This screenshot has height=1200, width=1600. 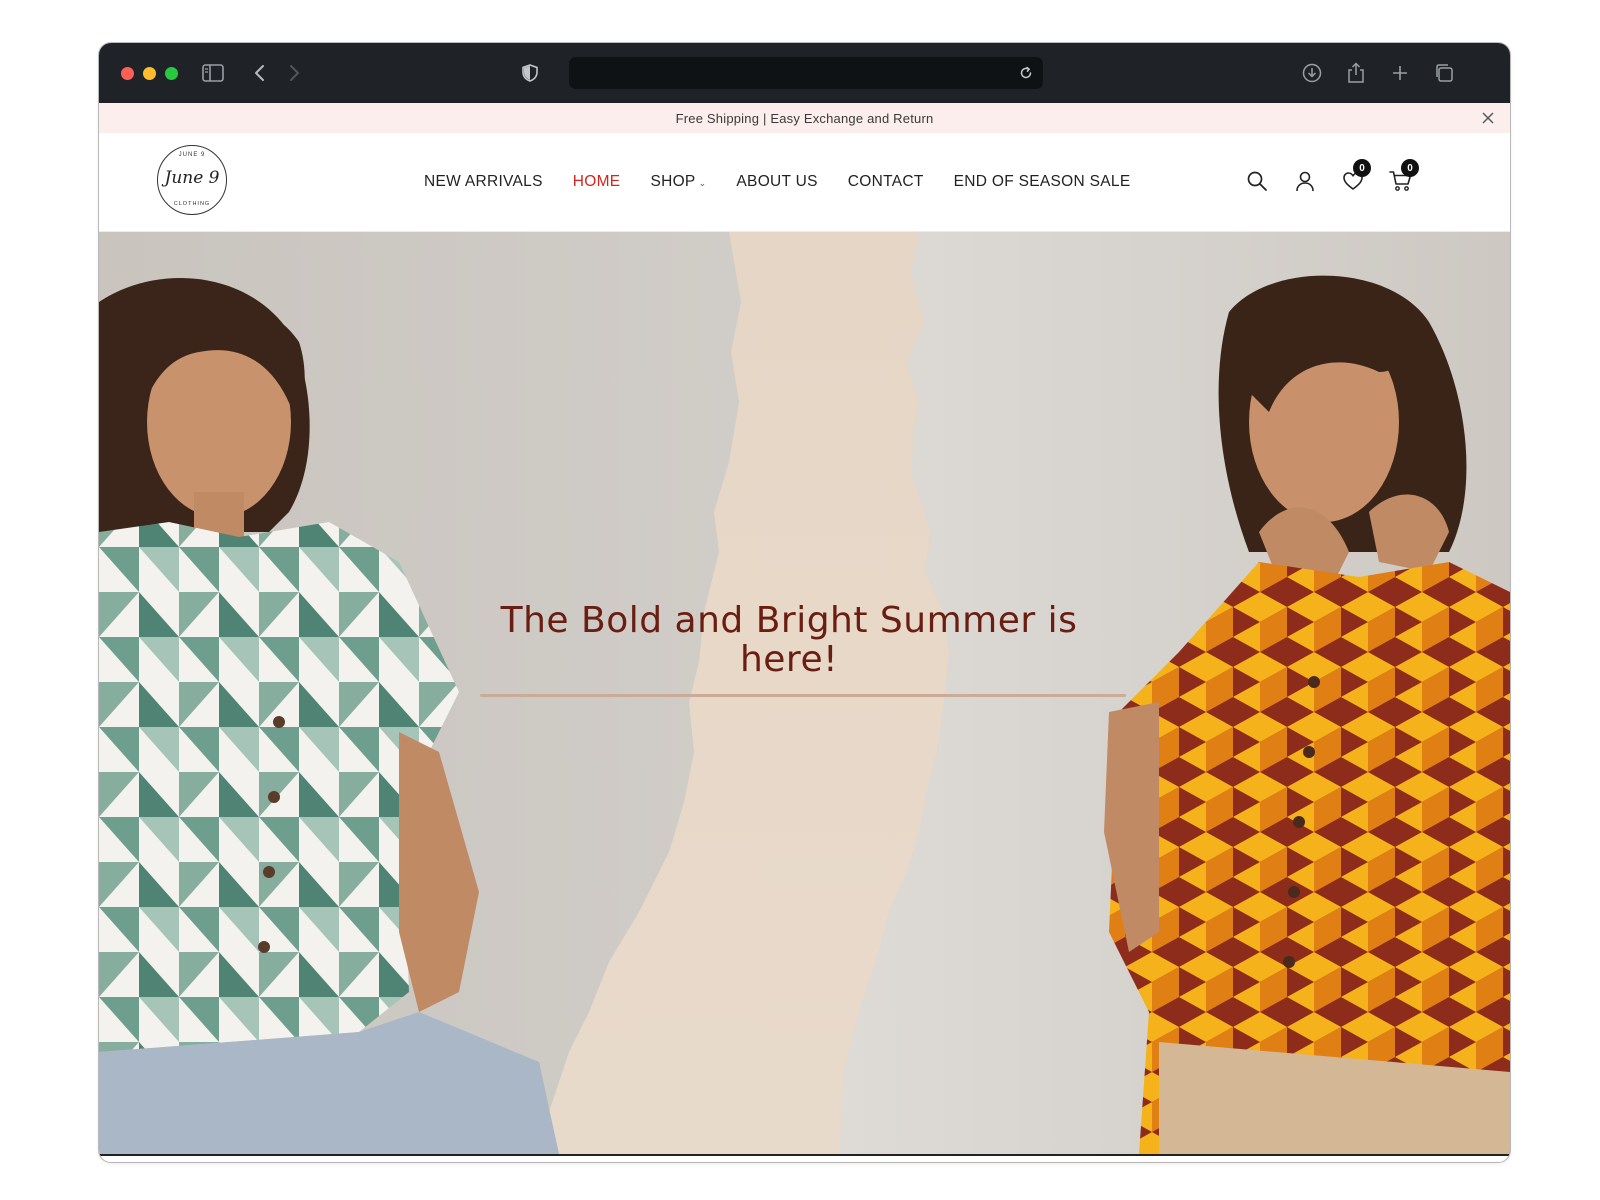 I want to click on downloads-icon, so click(x=1312, y=73).